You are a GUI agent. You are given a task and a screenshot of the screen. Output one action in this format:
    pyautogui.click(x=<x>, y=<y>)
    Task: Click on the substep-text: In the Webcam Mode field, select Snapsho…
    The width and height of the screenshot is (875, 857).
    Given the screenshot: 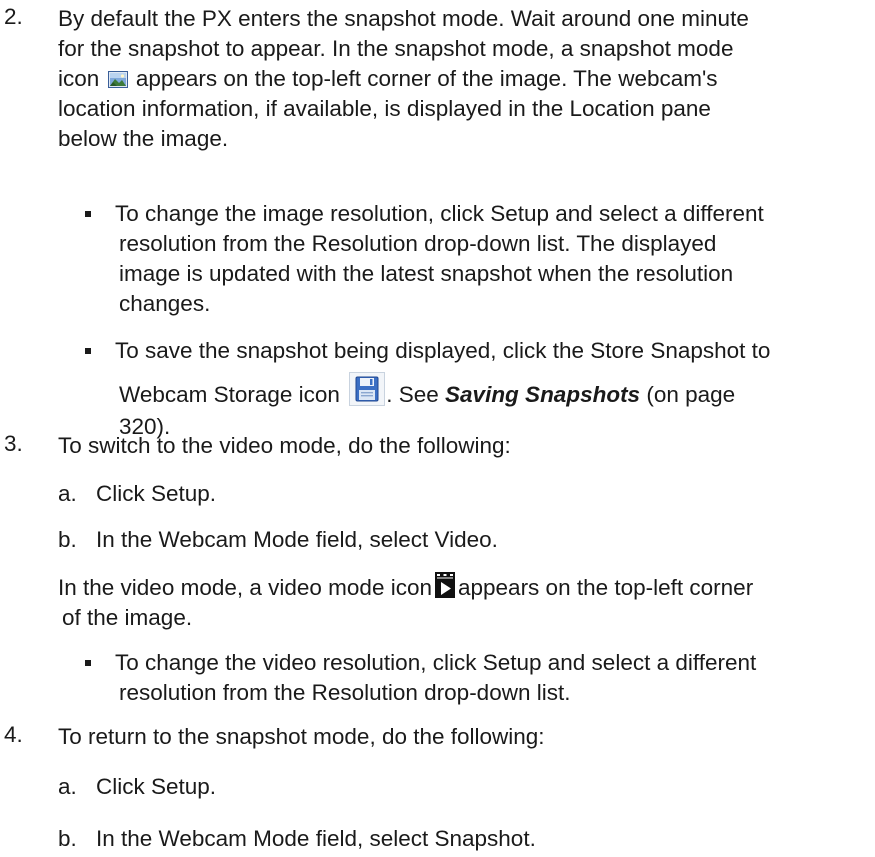 What is the action you would take?
    pyautogui.click(x=316, y=838)
    